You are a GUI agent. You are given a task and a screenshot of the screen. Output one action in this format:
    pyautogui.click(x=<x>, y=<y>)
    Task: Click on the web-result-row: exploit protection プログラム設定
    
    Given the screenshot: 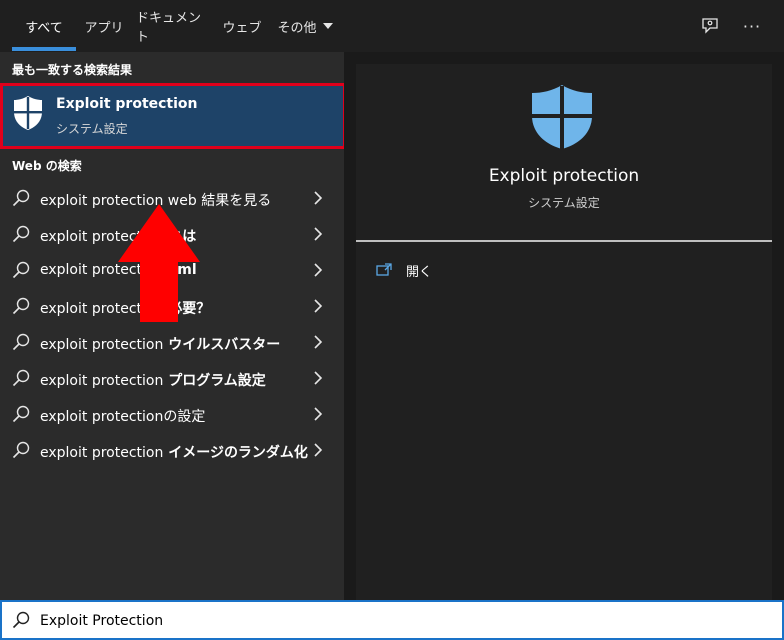 What is the action you would take?
    pyautogui.click(x=172, y=378)
    